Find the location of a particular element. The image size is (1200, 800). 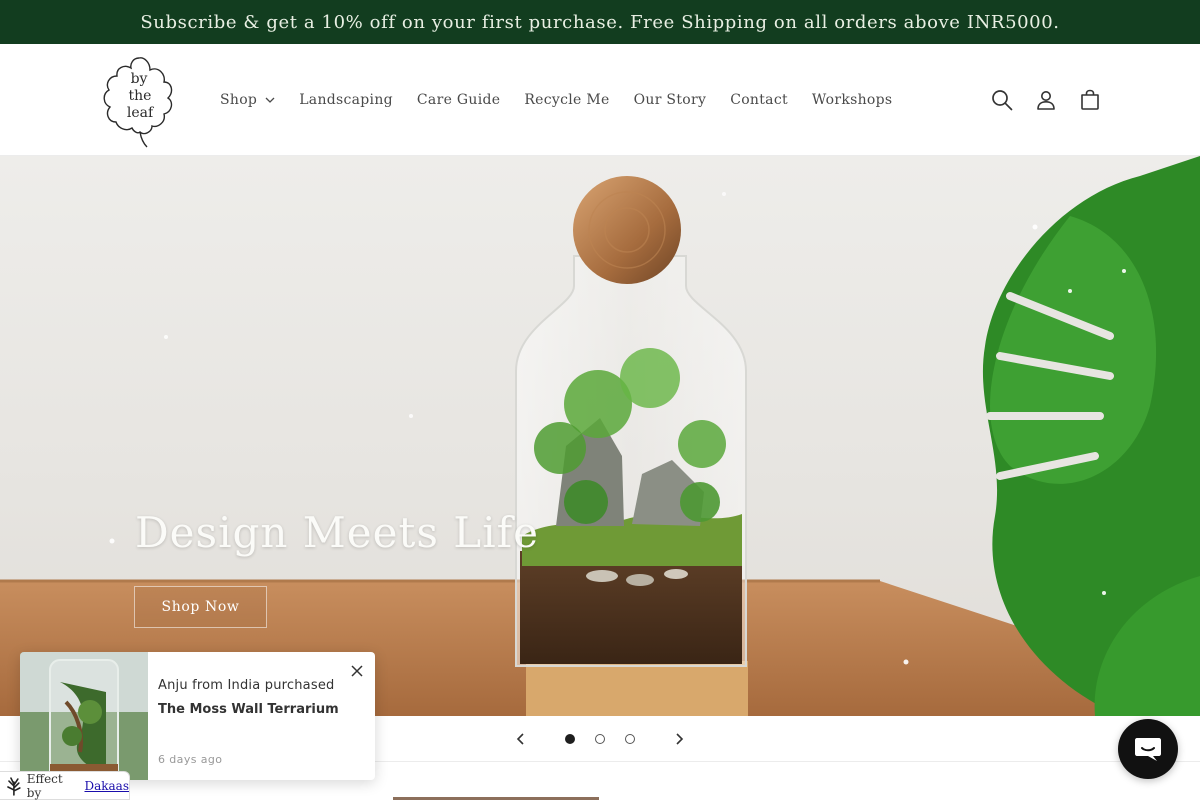

popup-product-name: The Moss Wall Terrarium is located at coordinates (248, 709).